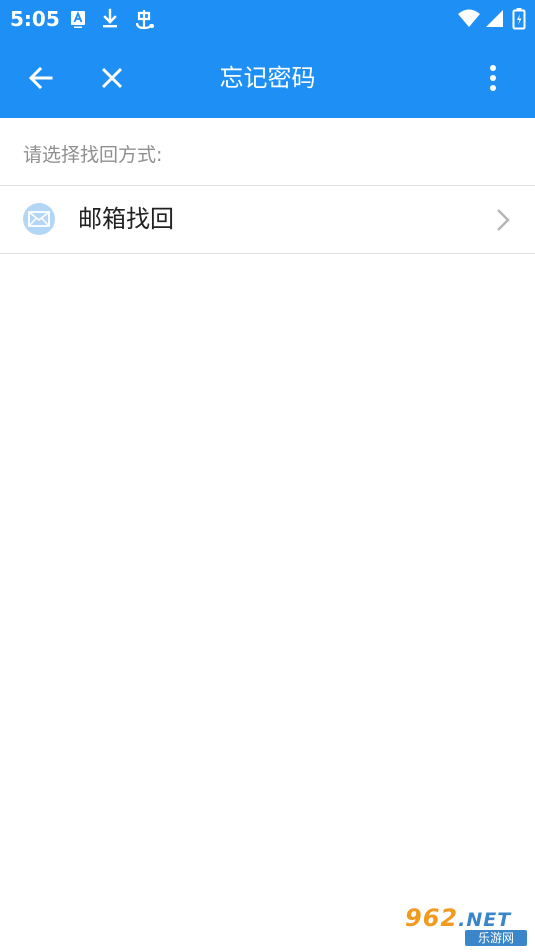 Image resolution: width=535 pixels, height=952 pixels. I want to click on section-hint: 请选择找回方式:, so click(93, 155).